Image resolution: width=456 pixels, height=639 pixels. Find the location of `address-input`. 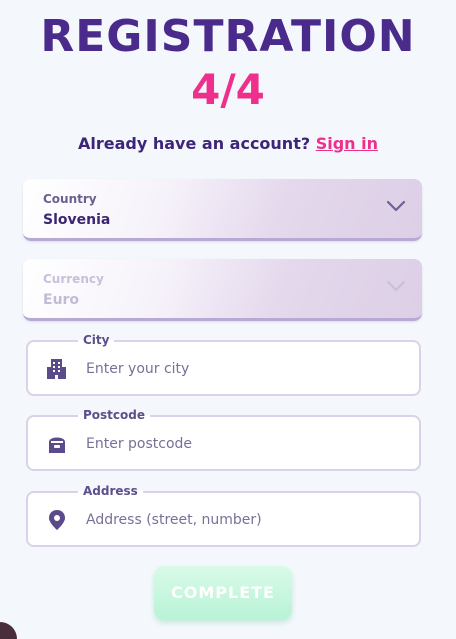

address-input is located at coordinates (246, 520).